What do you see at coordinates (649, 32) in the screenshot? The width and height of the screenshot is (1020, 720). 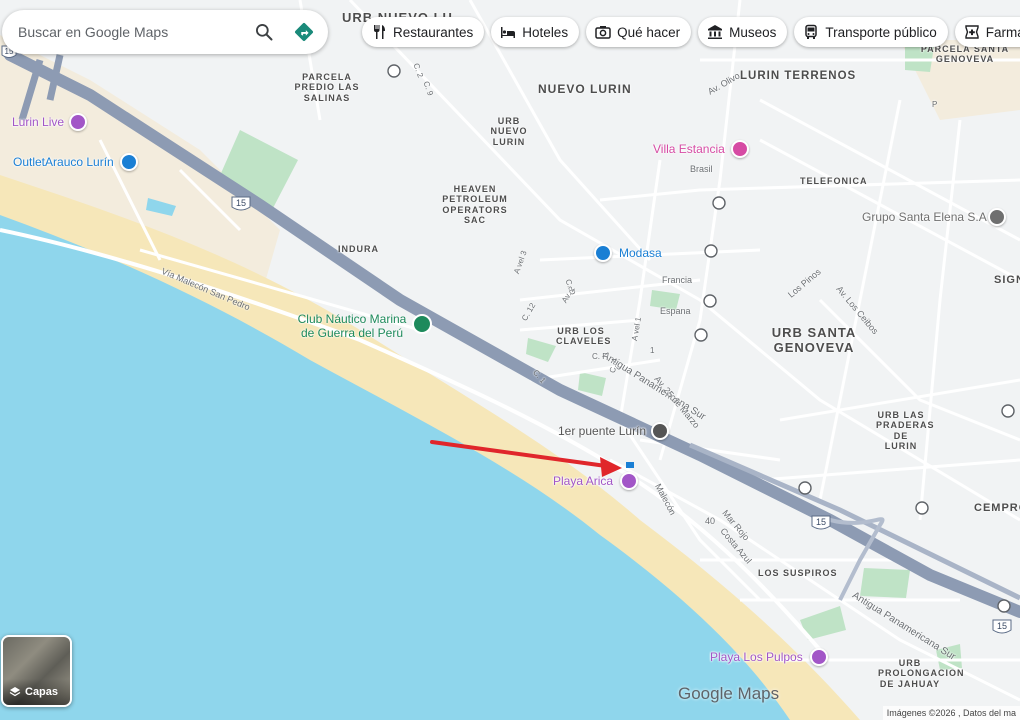 I see `chip-label: Qué hacer` at bounding box center [649, 32].